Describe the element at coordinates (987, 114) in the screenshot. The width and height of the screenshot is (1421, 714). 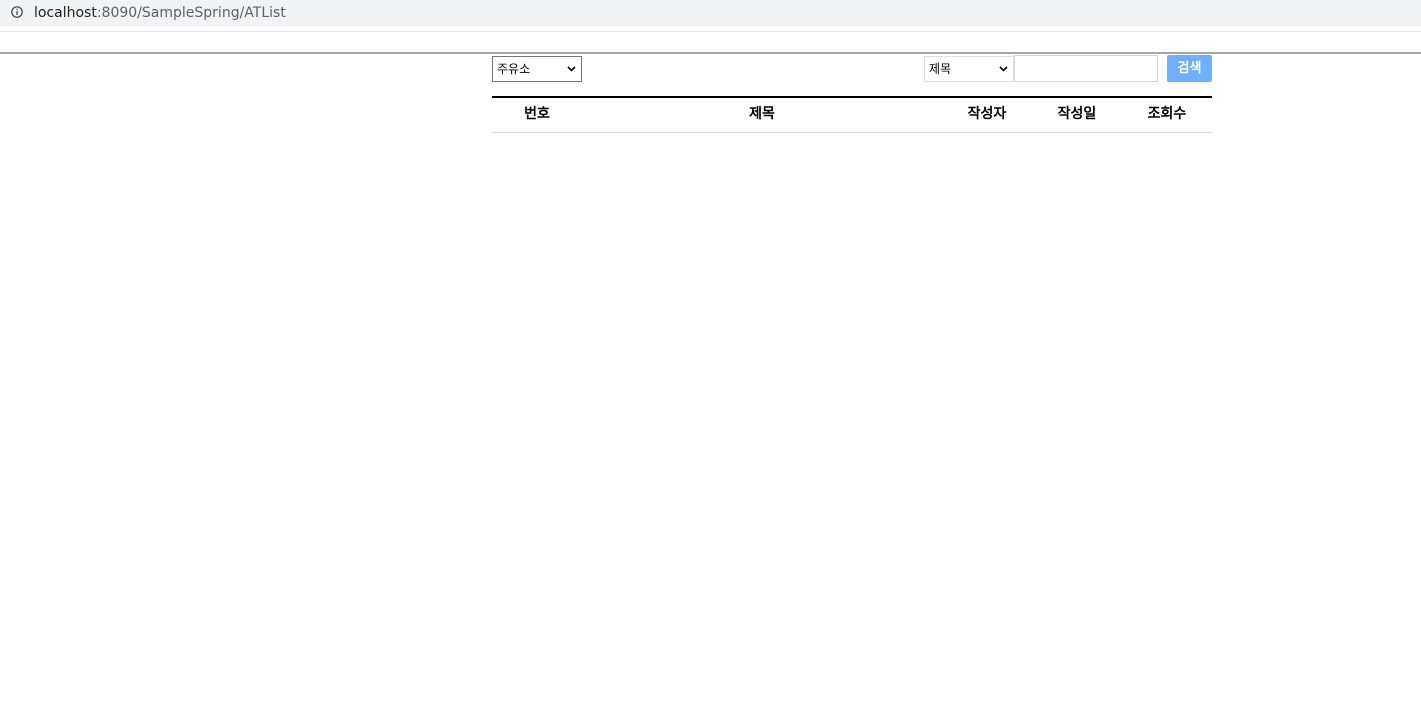
I see `column-header-writer: 작성자` at that location.